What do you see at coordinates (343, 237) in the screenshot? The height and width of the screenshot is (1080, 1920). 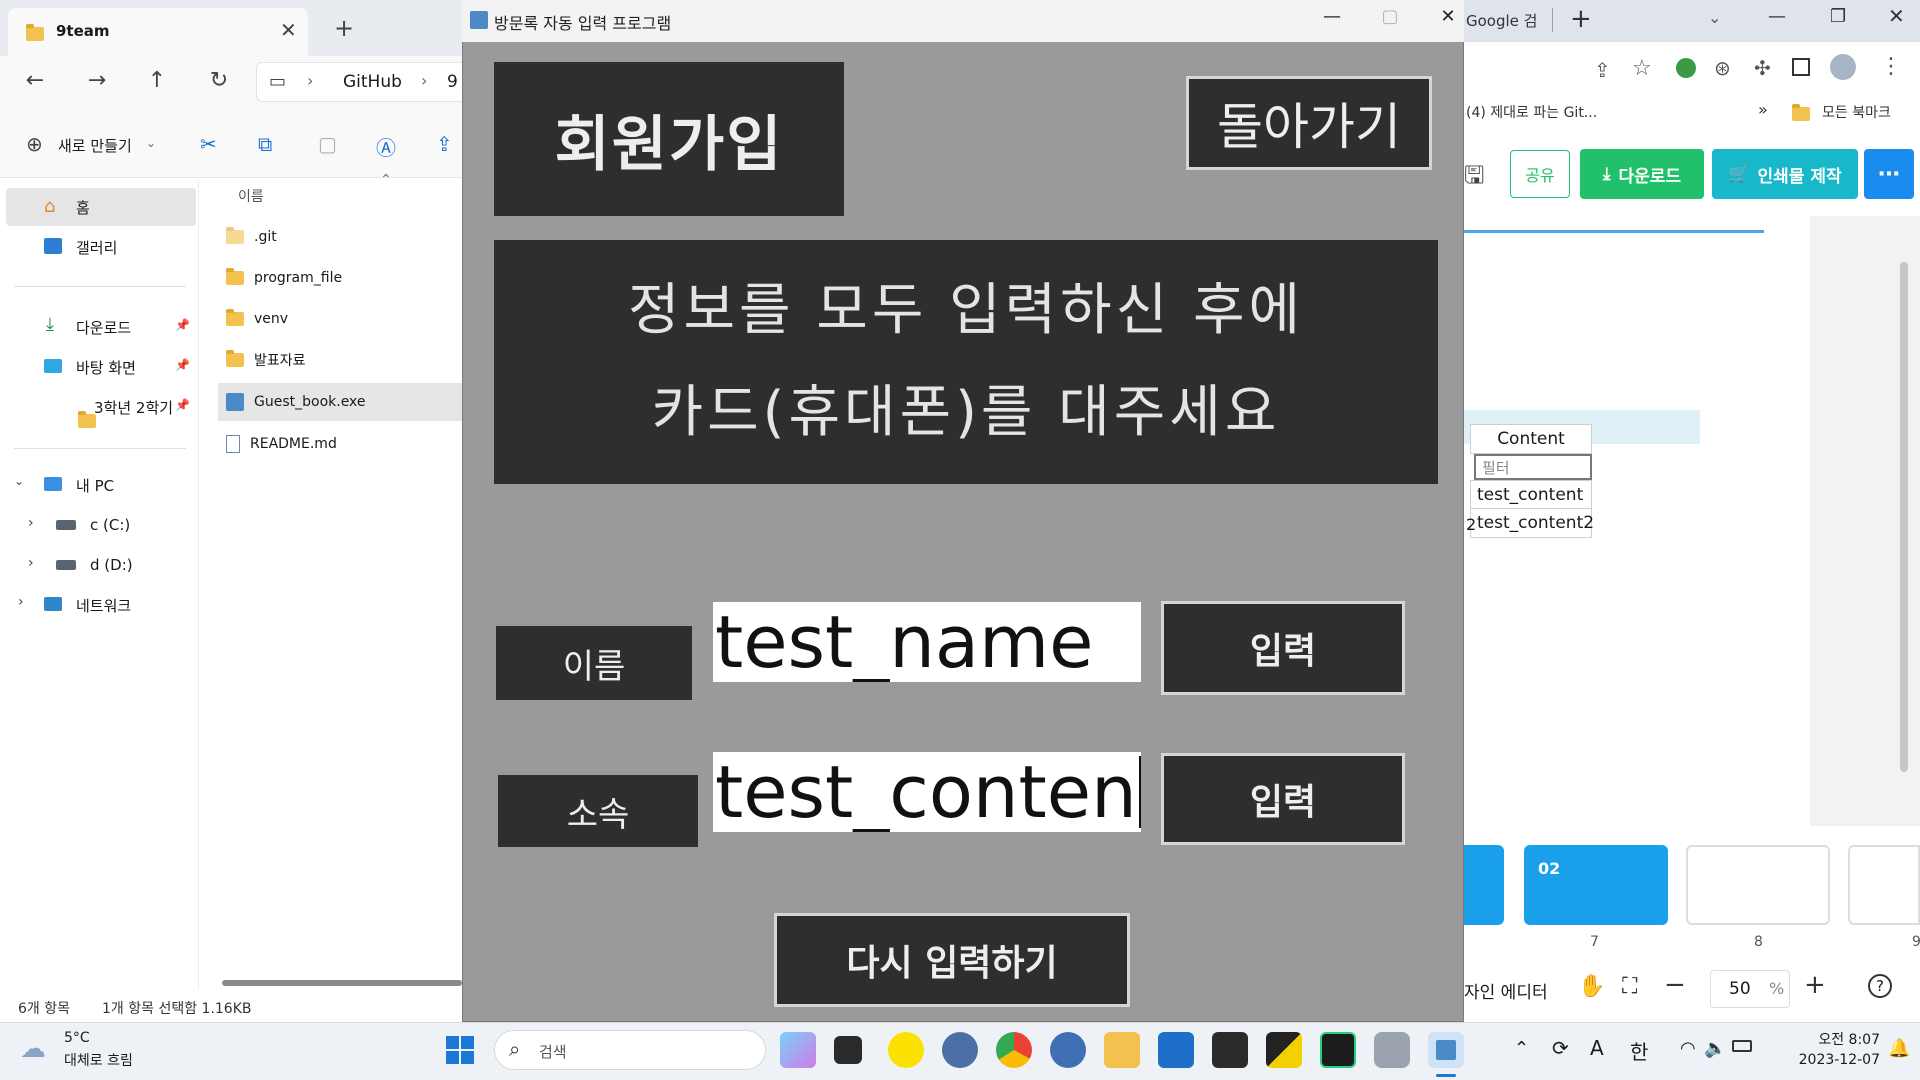 I see `file-row: .git` at bounding box center [343, 237].